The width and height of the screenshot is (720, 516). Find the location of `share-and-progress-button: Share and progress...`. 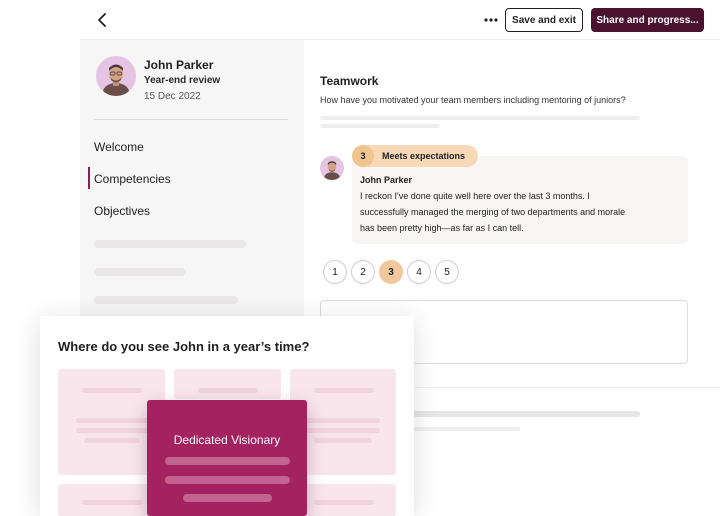

share-and-progress-button: Share and progress... is located at coordinates (647, 20).